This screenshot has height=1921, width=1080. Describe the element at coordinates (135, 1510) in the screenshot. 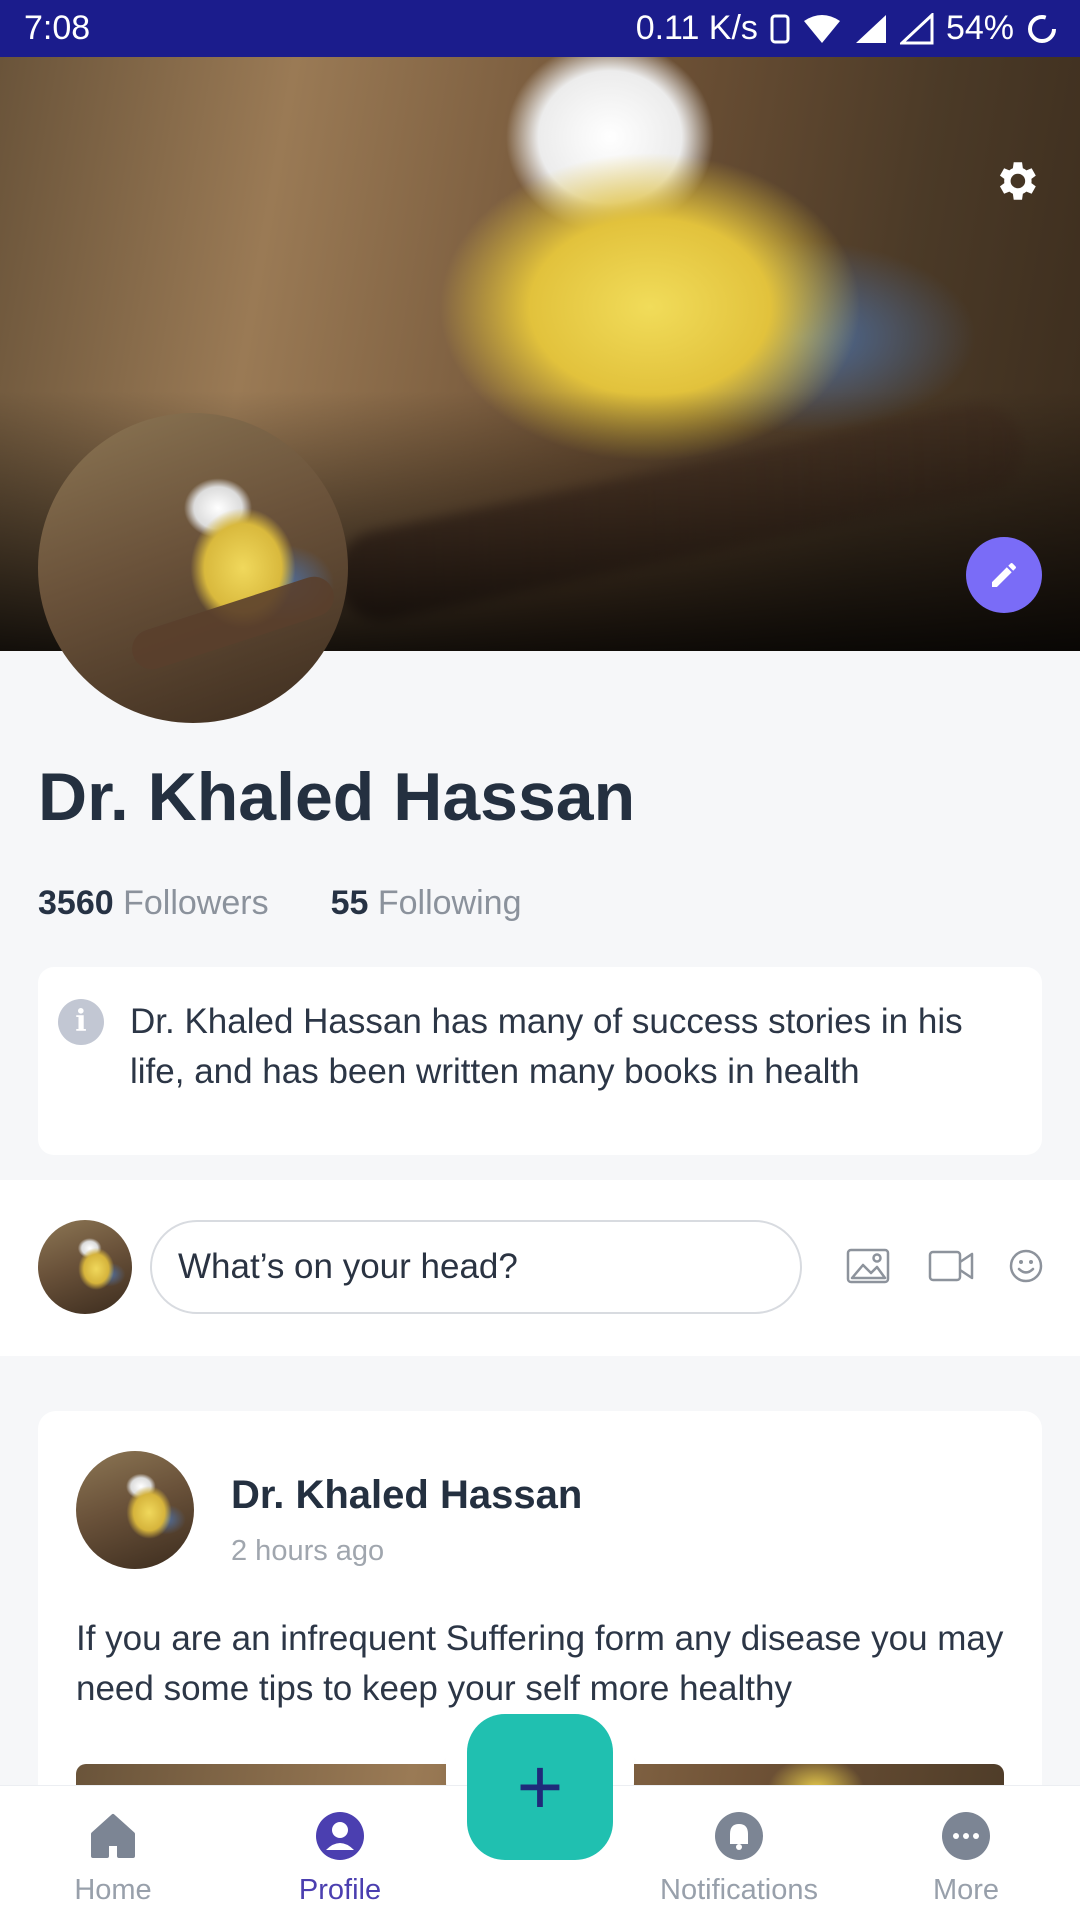

I see `post-author-avatar` at that location.